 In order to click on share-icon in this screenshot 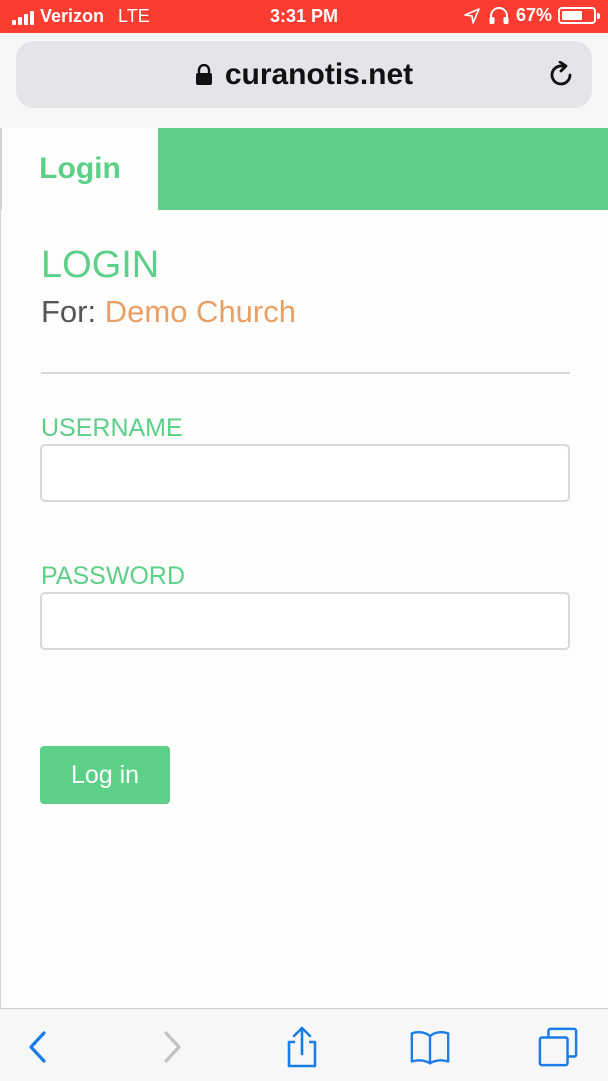, I will do `click(302, 1047)`.